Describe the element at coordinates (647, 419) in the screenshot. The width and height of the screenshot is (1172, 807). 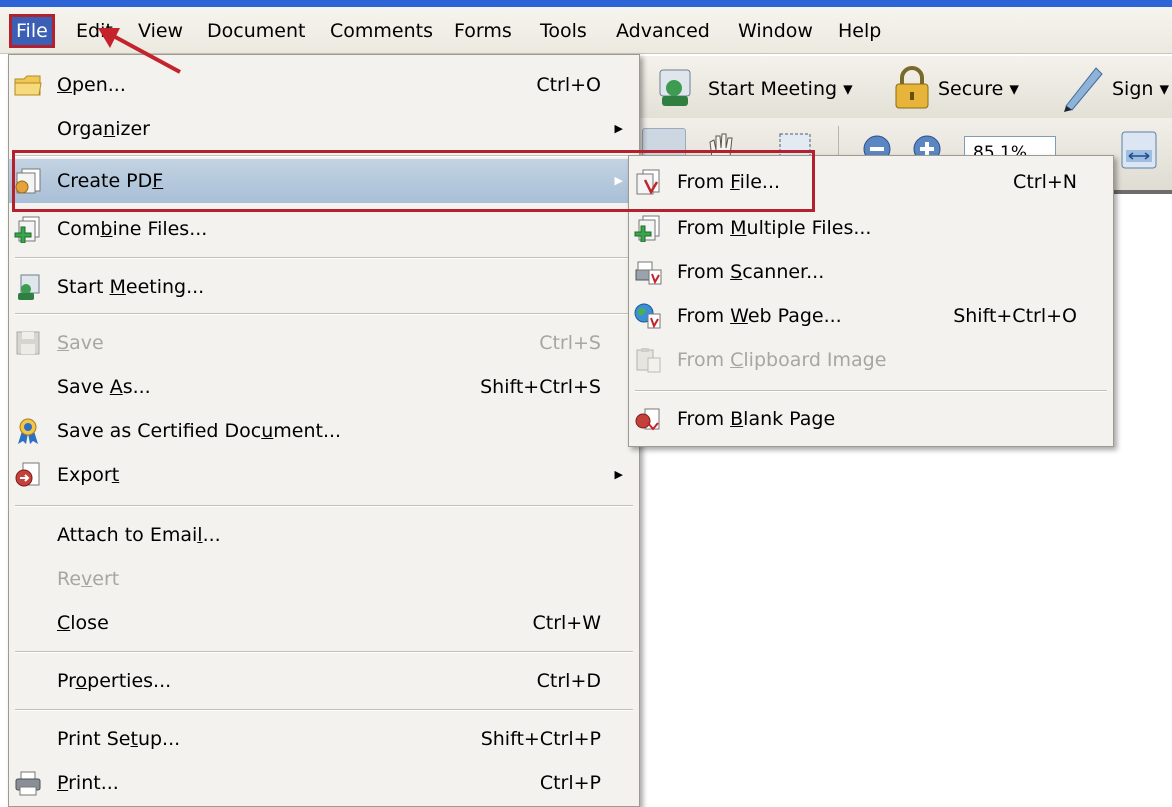
I see `blank-page-icon` at that location.